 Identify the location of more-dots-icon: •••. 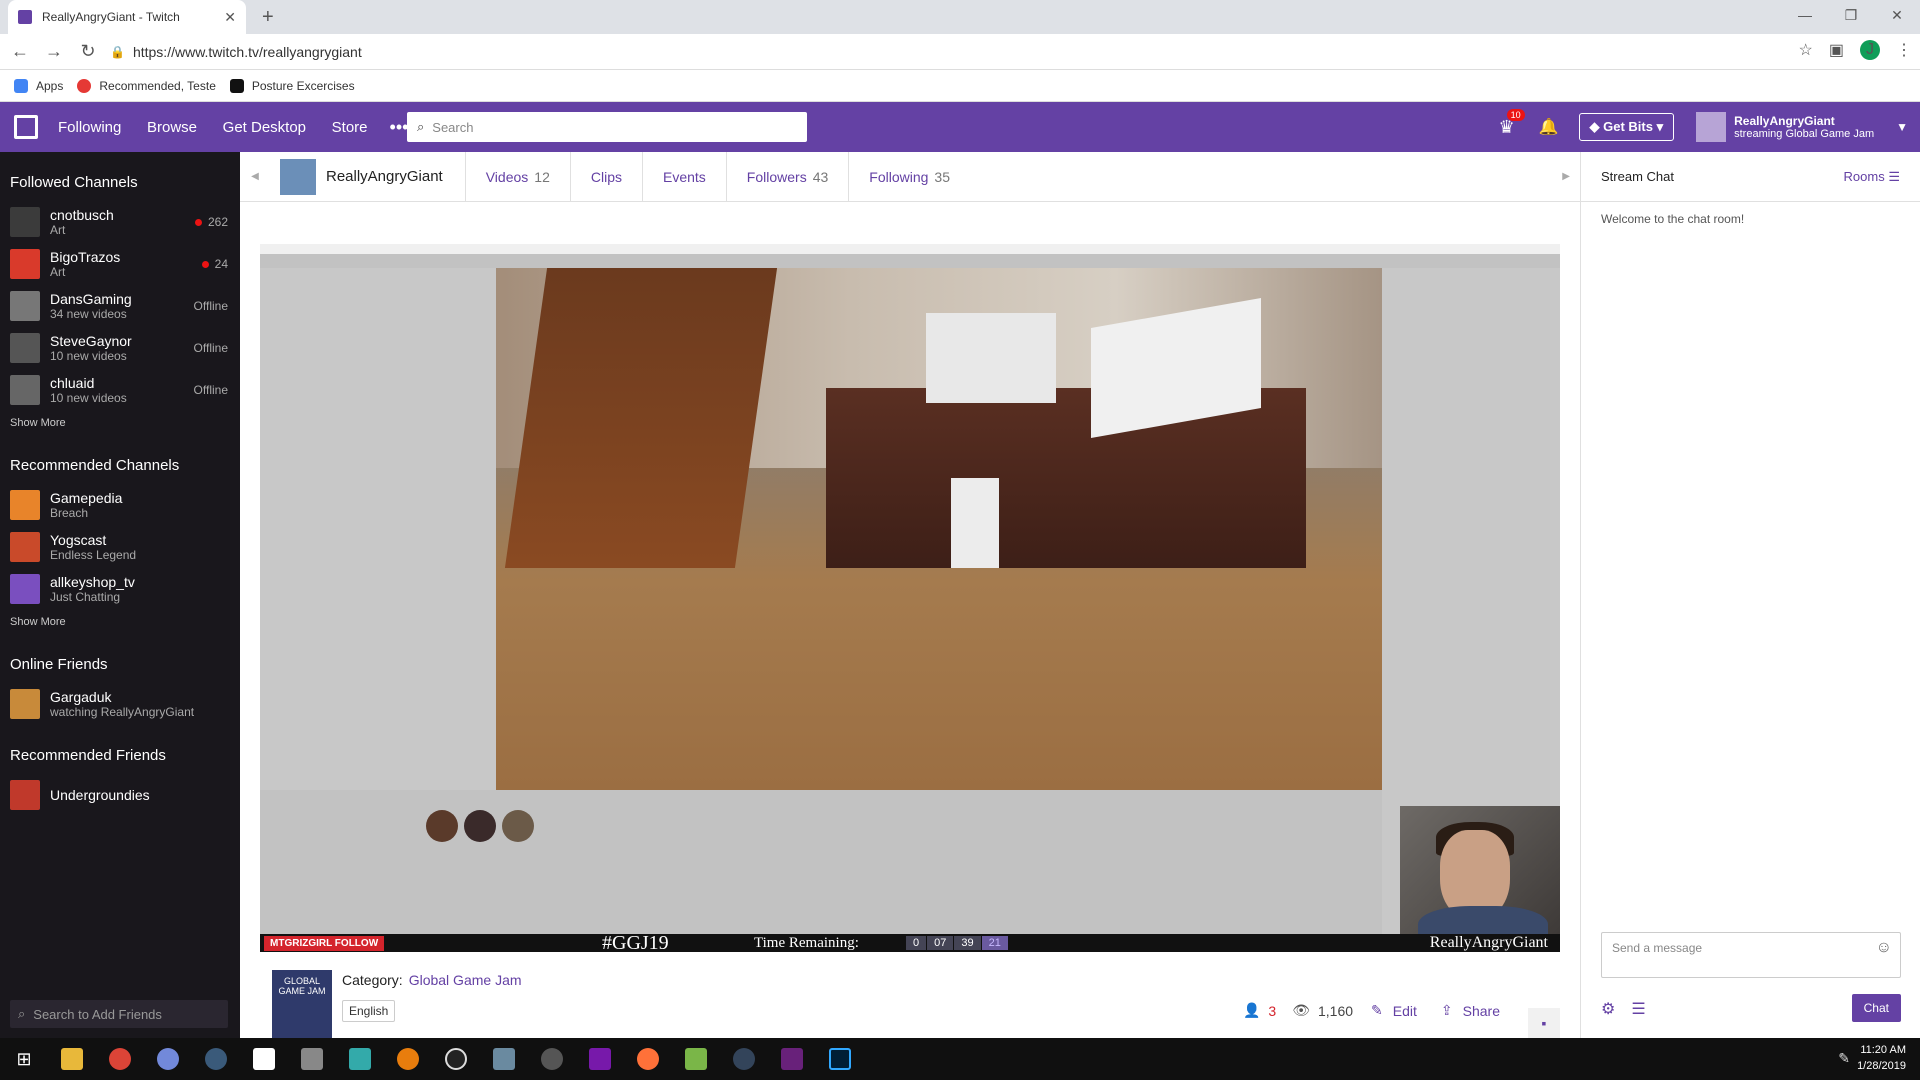
(399, 127).